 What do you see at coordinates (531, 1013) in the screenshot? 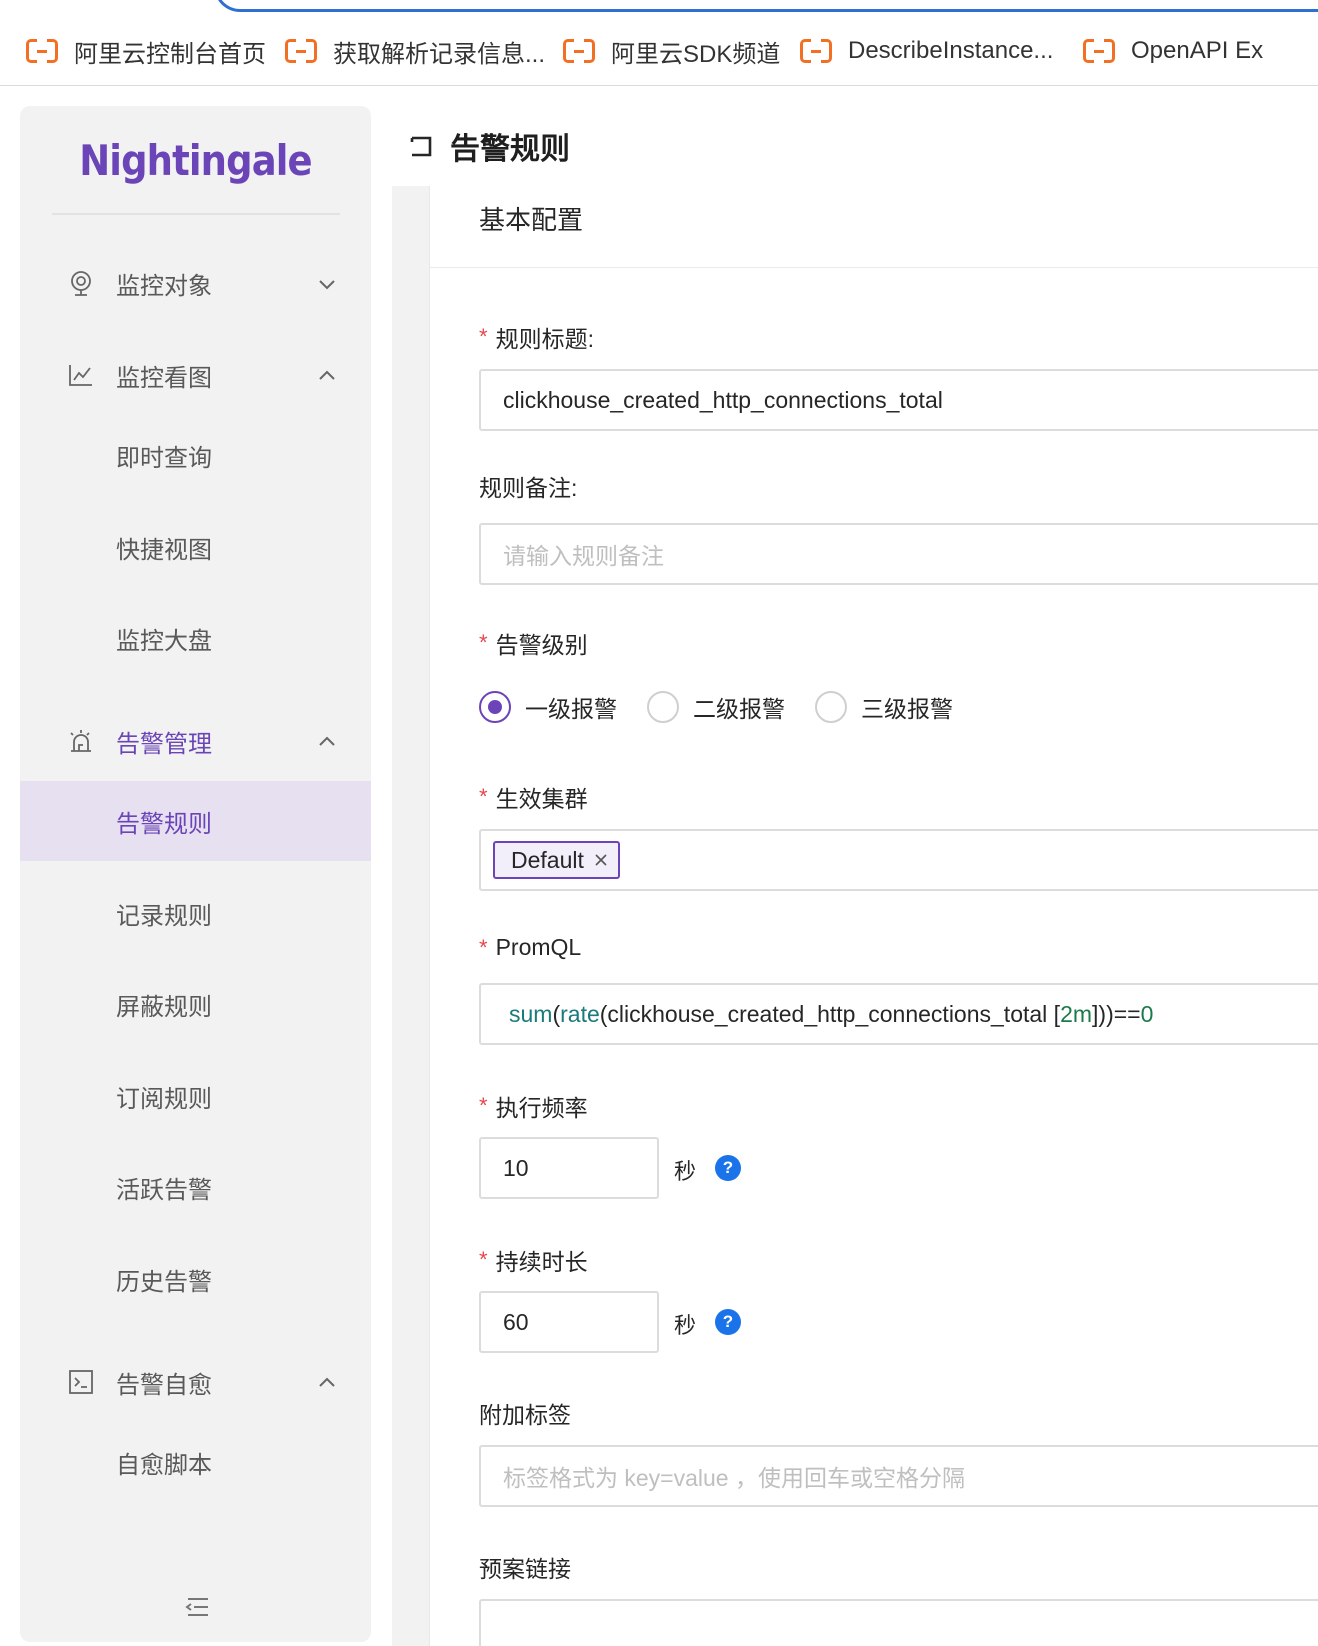
I see `promql-token: sum` at bounding box center [531, 1013].